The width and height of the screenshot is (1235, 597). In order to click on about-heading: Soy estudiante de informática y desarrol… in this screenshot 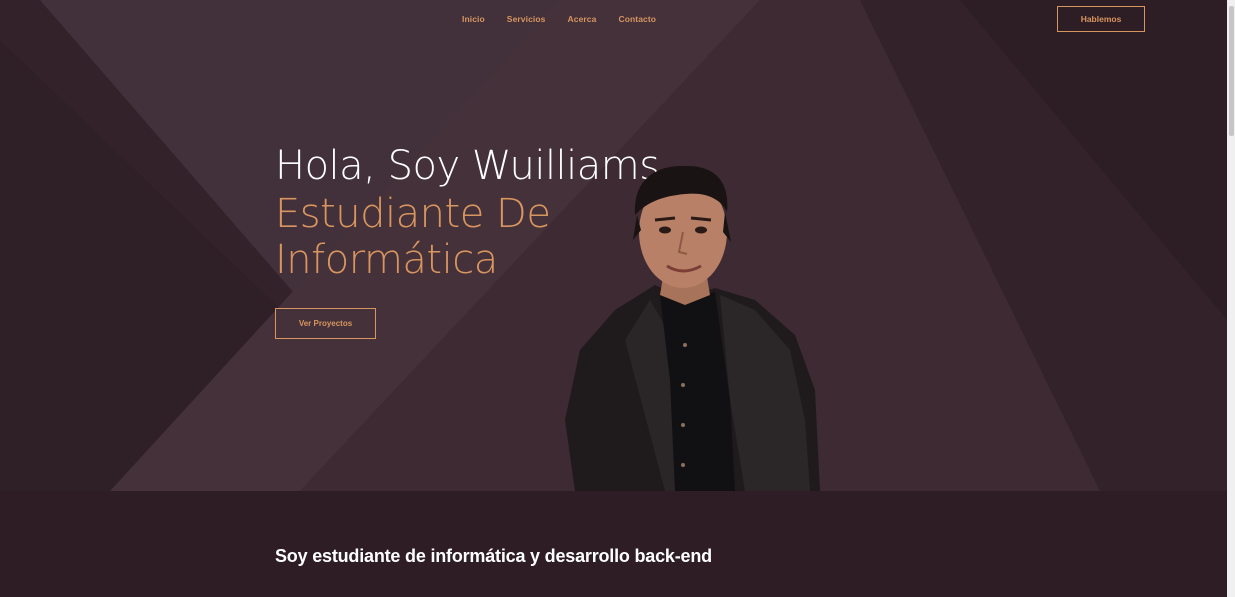, I will do `click(493, 556)`.